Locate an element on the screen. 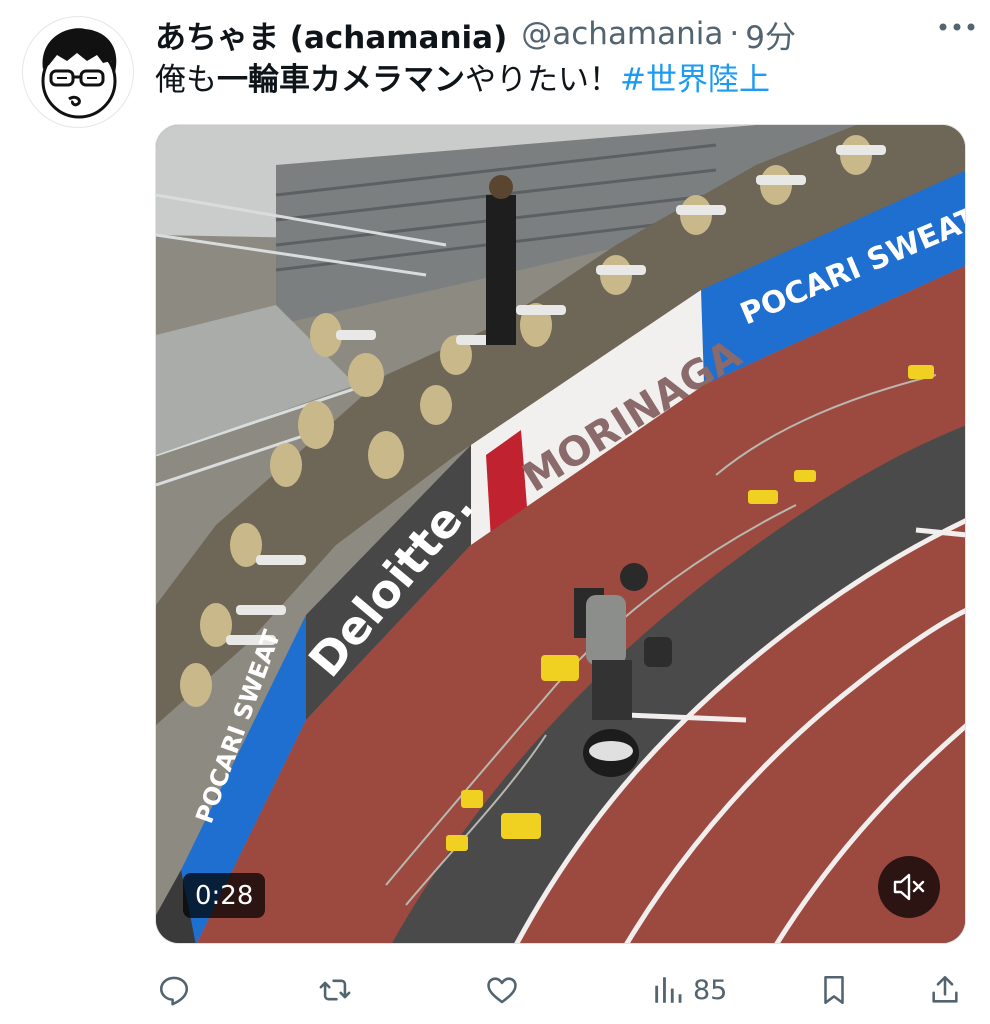  views-count: 85 is located at coordinates (710, 990).